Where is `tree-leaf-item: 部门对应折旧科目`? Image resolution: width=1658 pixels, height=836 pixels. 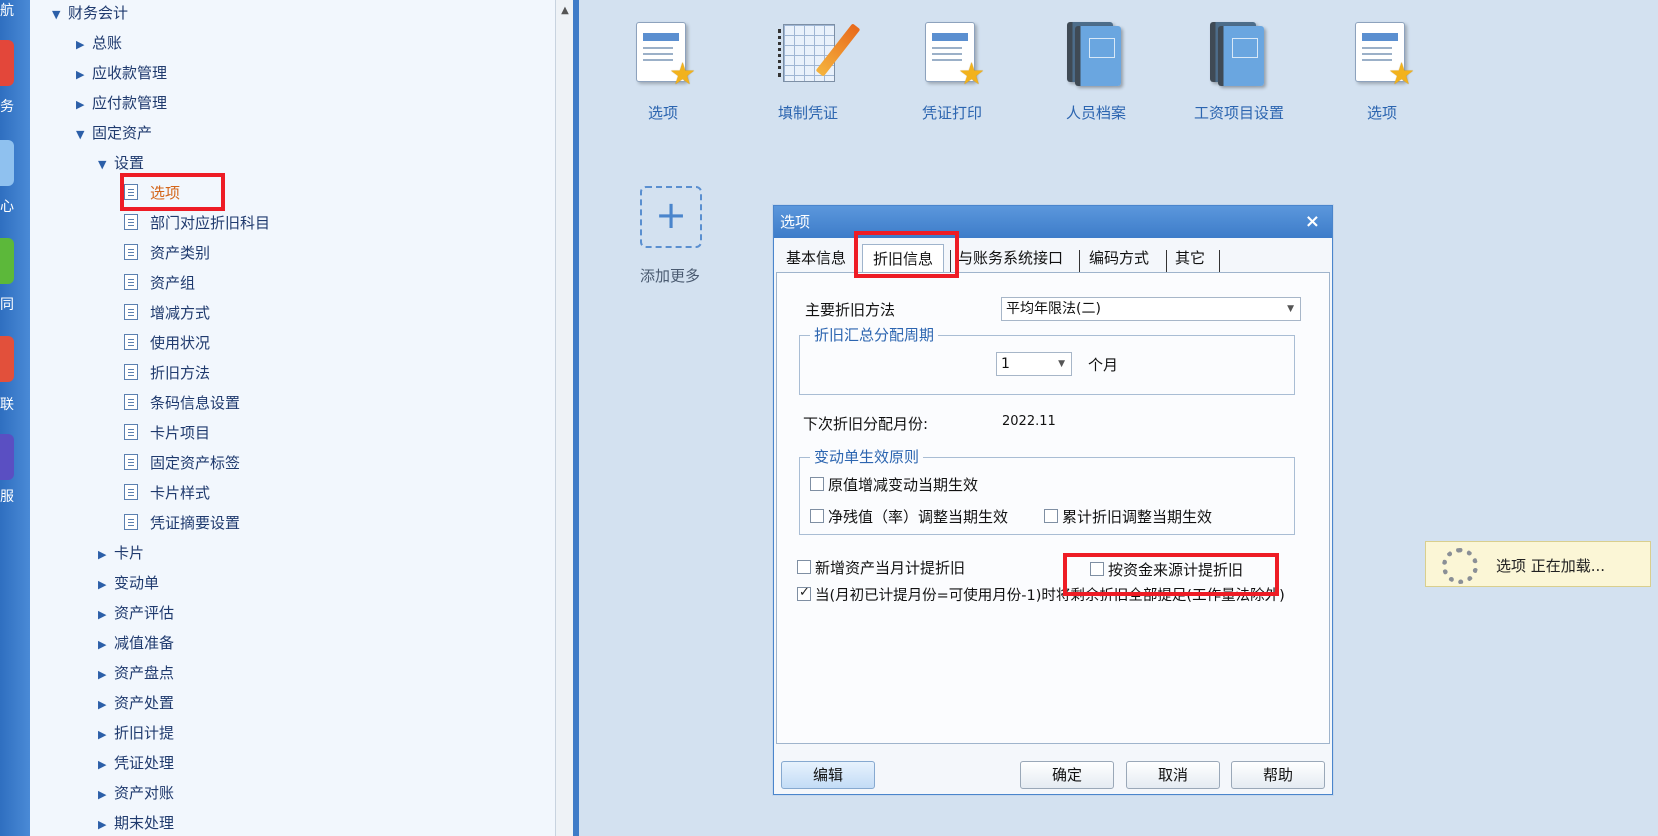 tree-leaf-item: 部门对应折旧科目 is located at coordinates (197, 223).